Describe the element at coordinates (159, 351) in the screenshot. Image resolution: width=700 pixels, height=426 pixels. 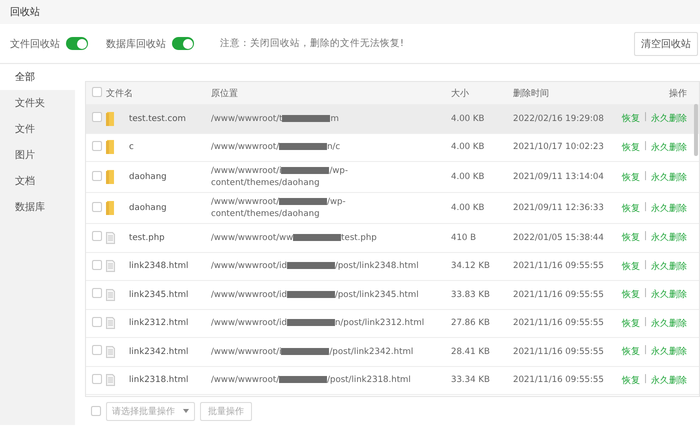
I see `file-name: link2342.html` at that location.